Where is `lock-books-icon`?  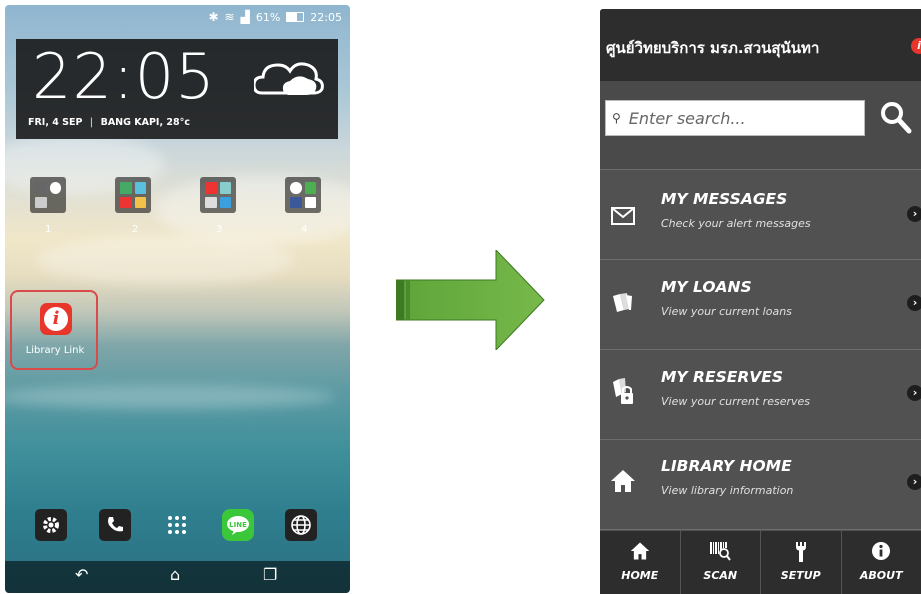 lock-books-icon is located at coordinates (623, 391).